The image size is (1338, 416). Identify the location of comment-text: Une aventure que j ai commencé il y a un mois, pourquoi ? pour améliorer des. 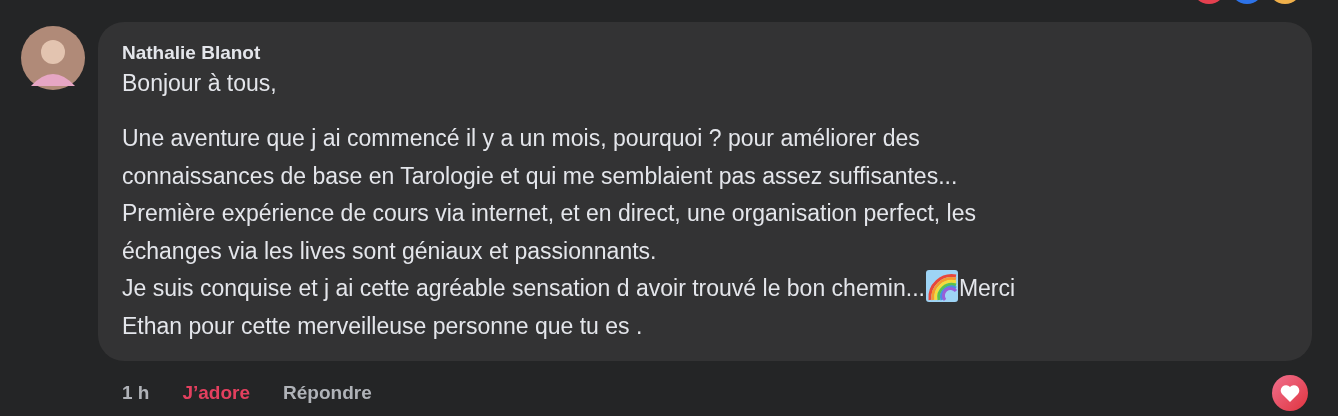
(521, 138).